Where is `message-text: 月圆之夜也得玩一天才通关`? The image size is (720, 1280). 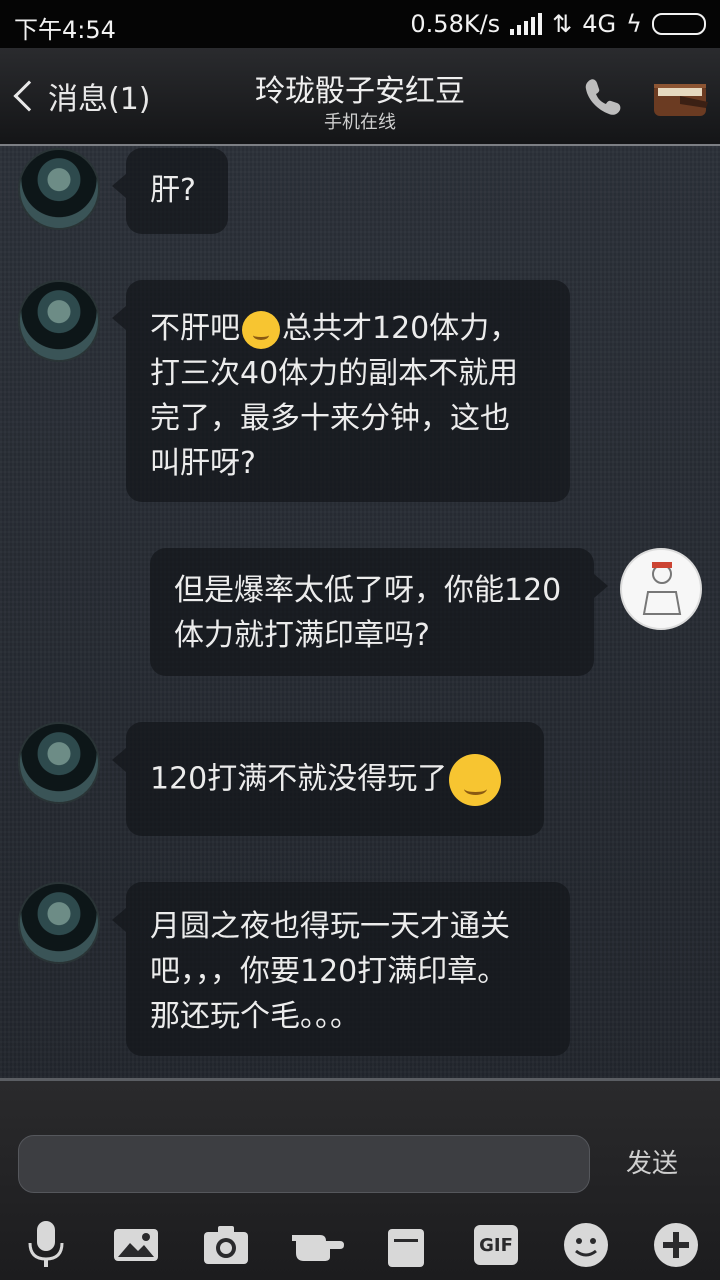
message-text: 月圆之夜也得玩一天才通关 is located at coordinates (330, 926).